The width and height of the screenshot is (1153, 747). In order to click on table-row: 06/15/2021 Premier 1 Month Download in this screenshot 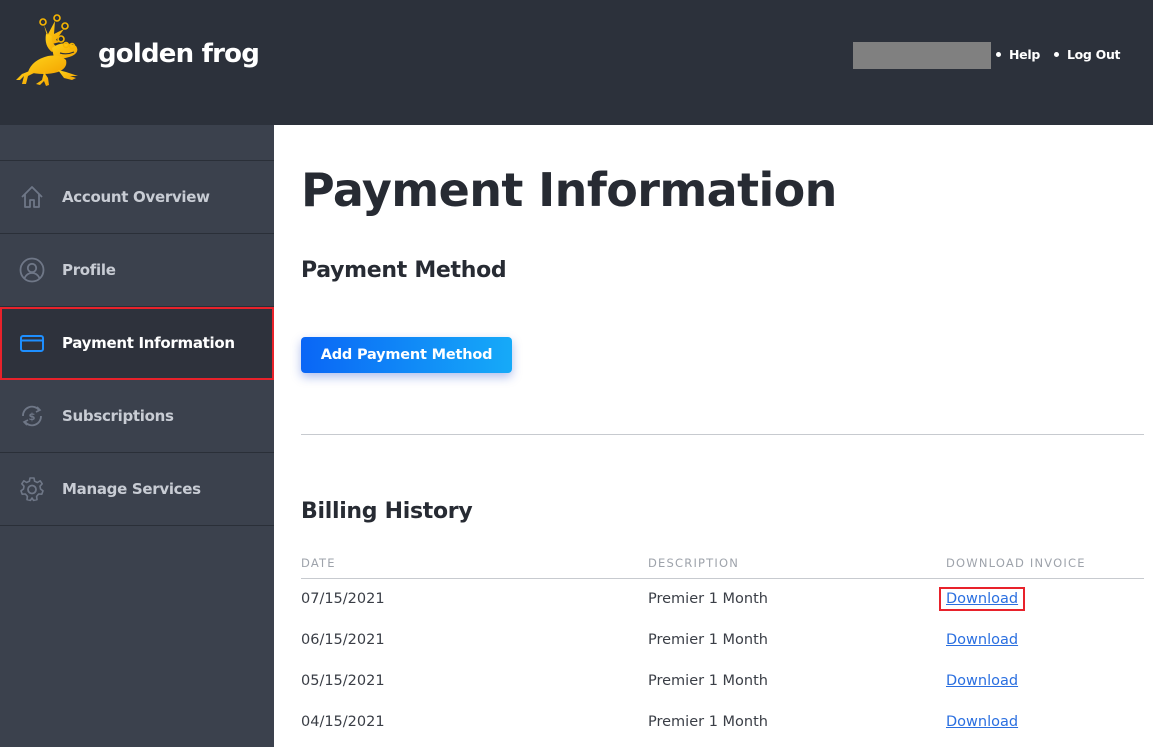, I will do `click(722, 640)`.